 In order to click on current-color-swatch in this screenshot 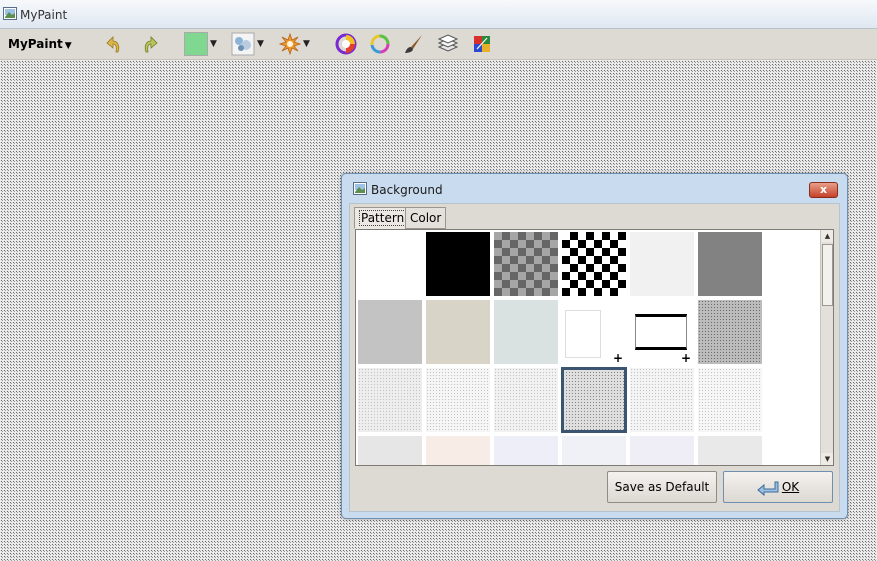, I will do `click(196, 44)`.